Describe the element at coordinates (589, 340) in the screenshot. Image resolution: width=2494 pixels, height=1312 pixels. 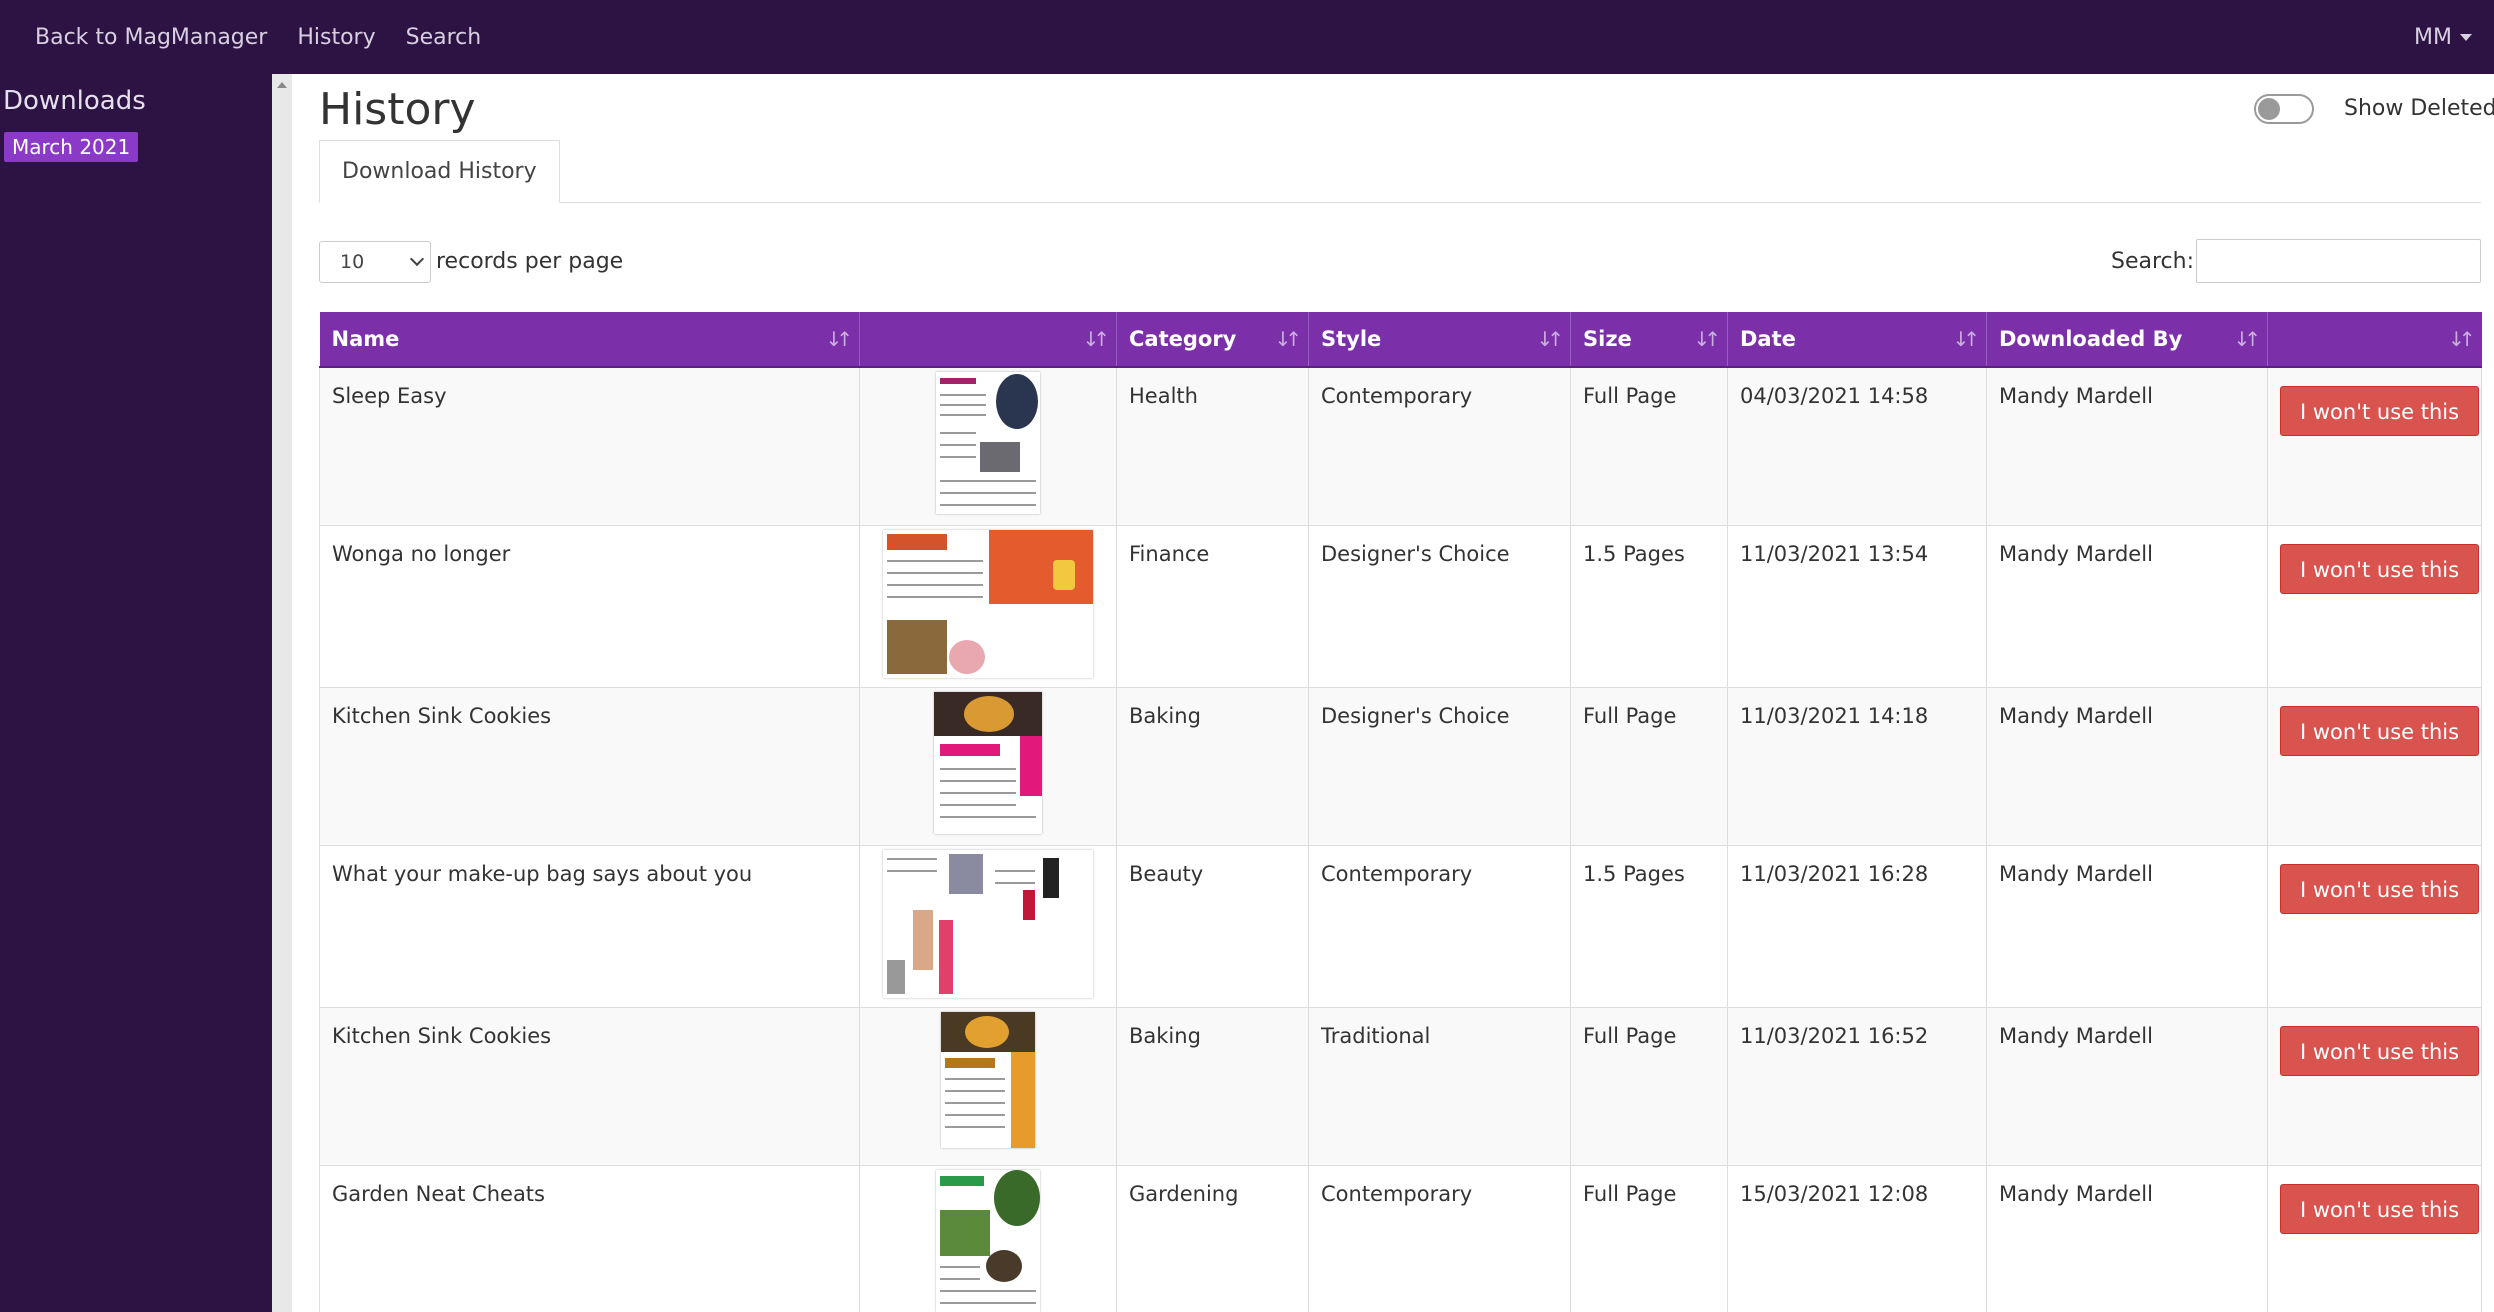
I see `column-header-name: Name ↓↑` at that location.